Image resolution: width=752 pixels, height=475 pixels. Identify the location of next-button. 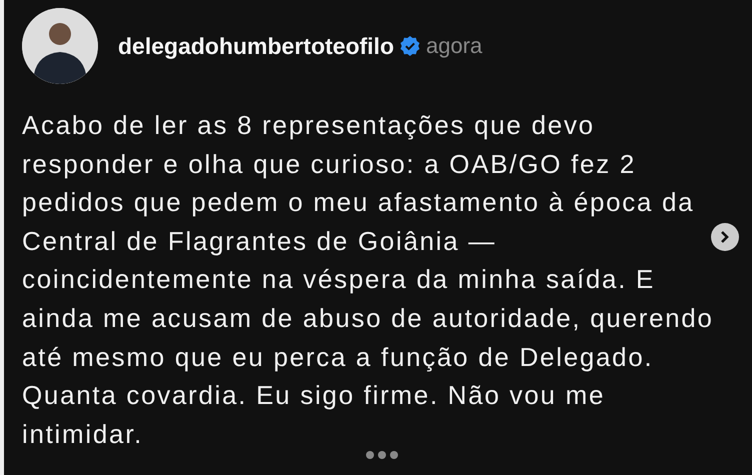
(725, 237).